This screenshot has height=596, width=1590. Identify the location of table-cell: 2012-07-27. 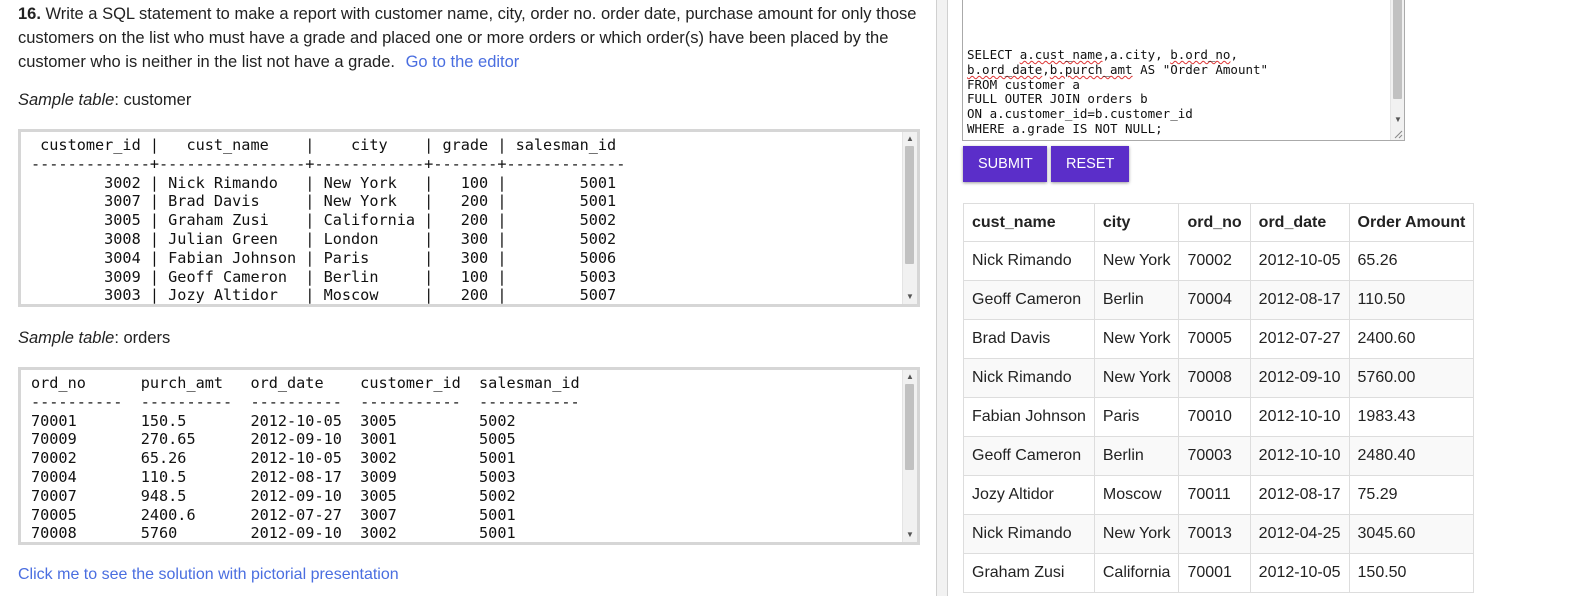
(1299, 339).